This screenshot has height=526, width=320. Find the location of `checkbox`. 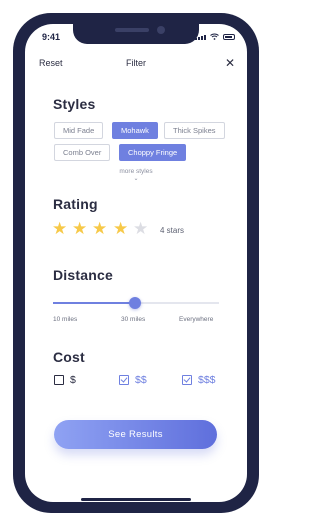

checkbox is located at coordinates (59, 380).